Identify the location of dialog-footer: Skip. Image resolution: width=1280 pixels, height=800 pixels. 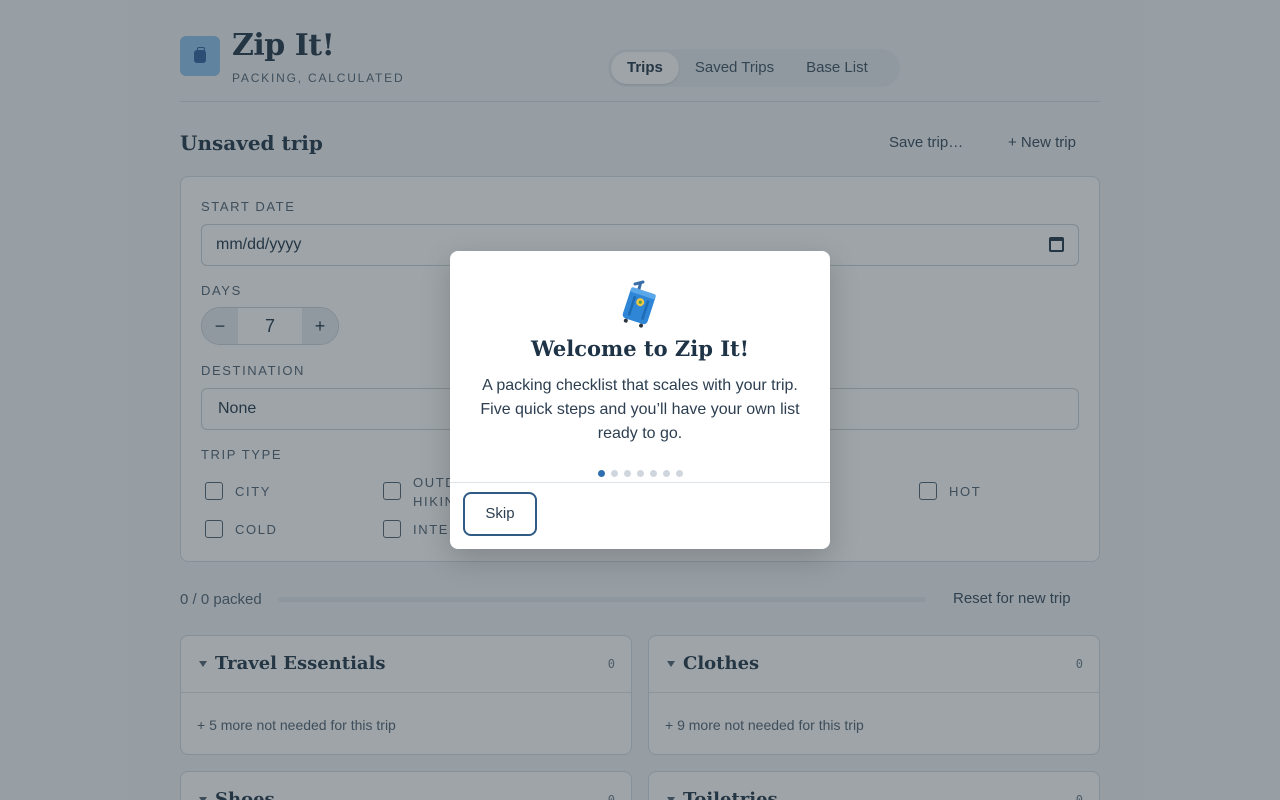
(640, 515).